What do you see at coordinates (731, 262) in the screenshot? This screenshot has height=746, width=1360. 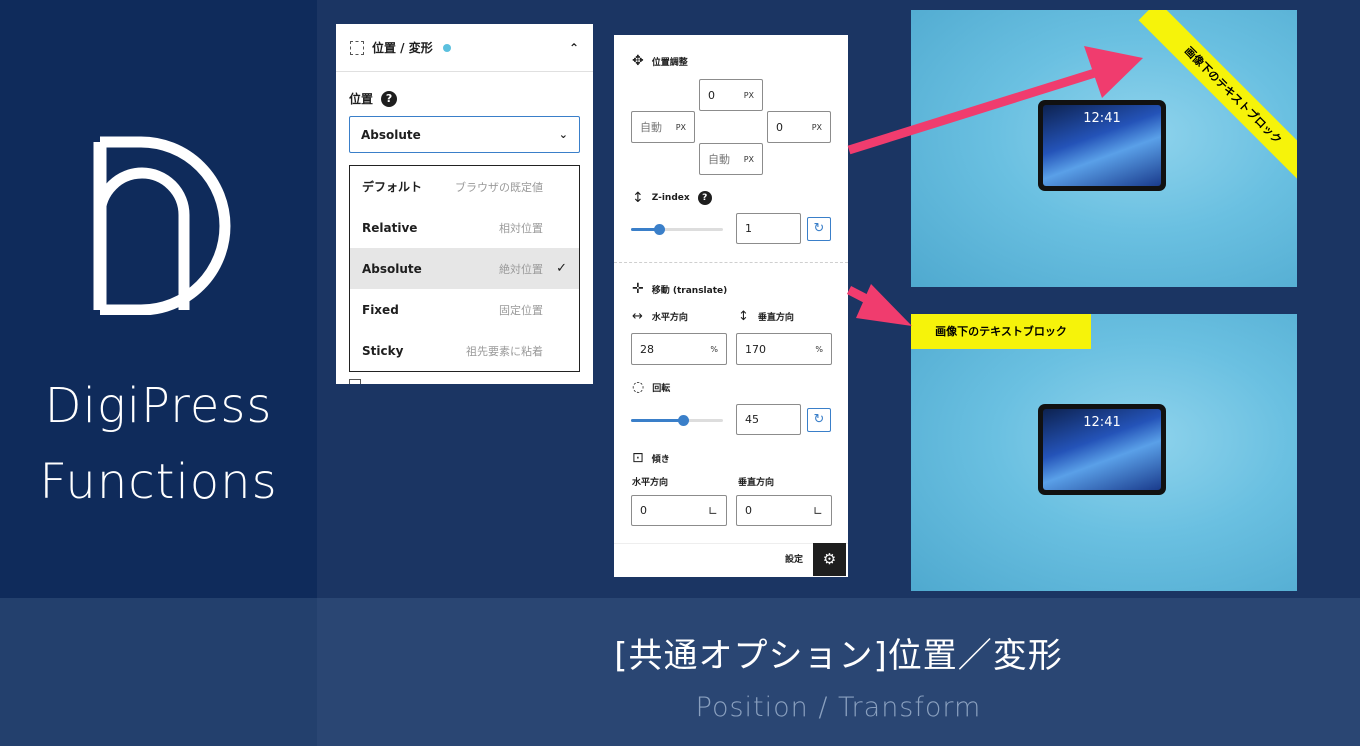 I see `section-divider` at bounding box center [731, 262].